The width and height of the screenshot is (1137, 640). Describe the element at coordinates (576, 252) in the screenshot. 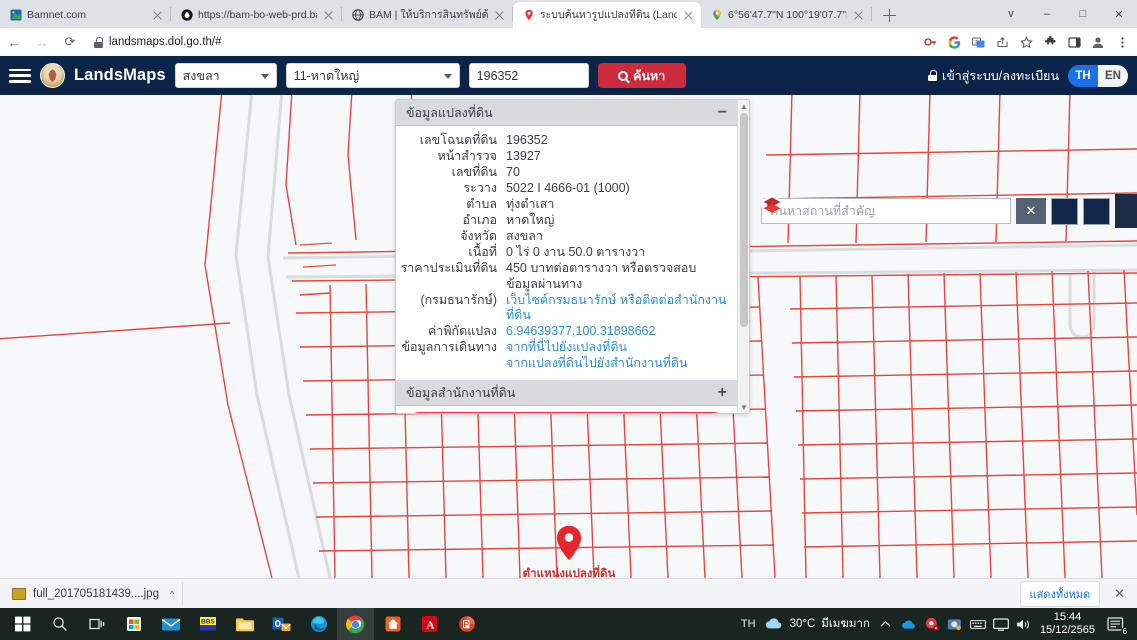

I see `info-row-value: 0 ไร่ 0 งาน 50.0 ตารางวา` at that location.